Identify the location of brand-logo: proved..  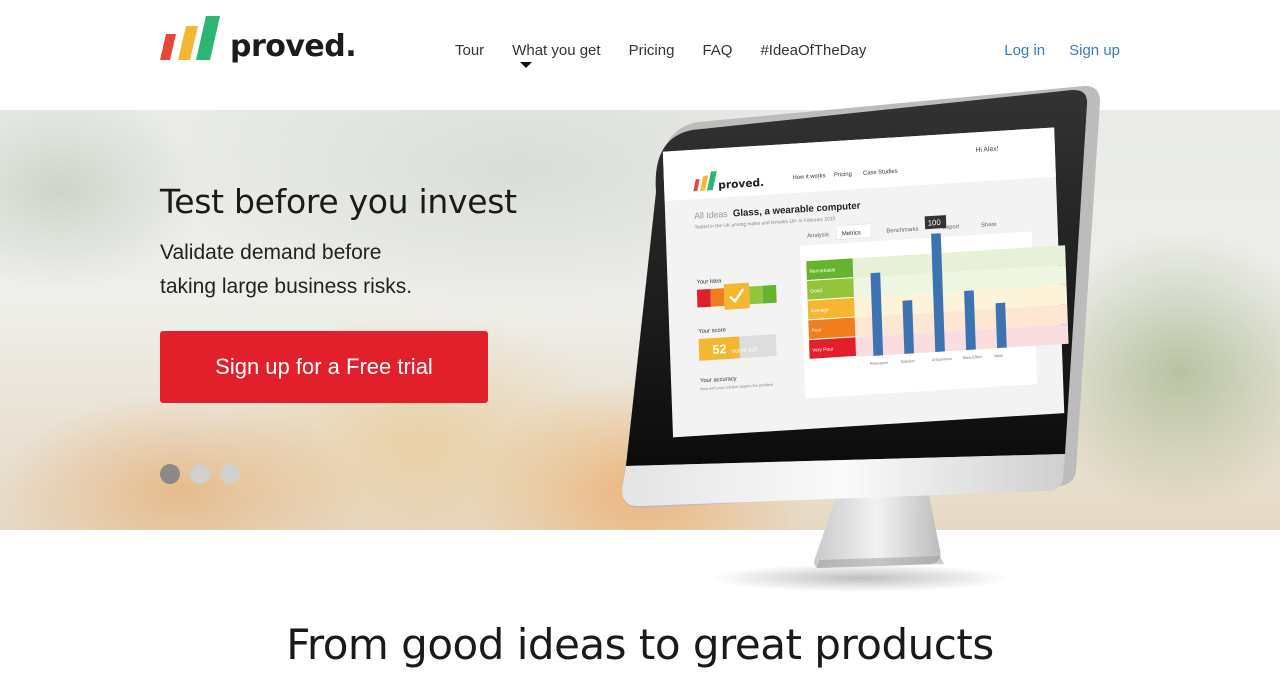
(258, 40).